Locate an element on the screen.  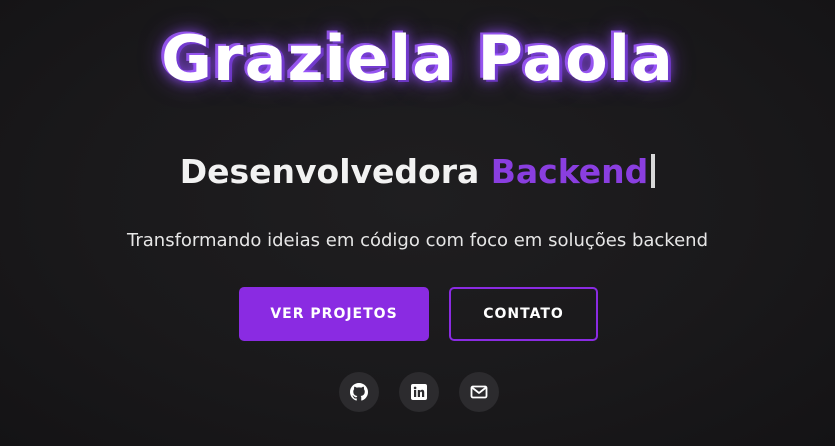
email-link is located at coordinates (479, 392).